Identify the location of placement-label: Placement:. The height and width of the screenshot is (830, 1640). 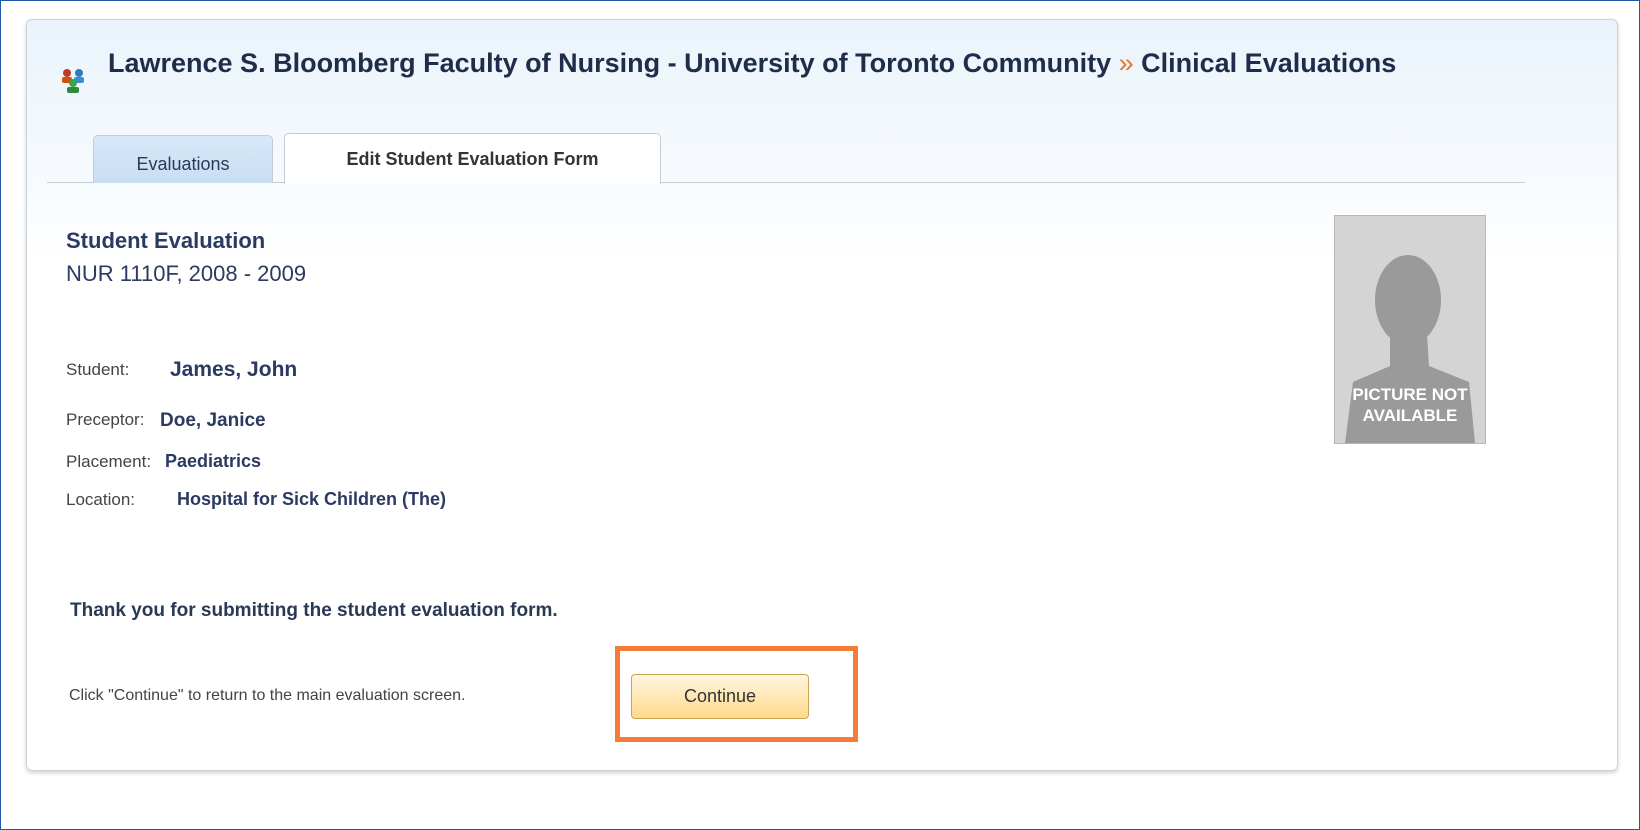
(109, 461).